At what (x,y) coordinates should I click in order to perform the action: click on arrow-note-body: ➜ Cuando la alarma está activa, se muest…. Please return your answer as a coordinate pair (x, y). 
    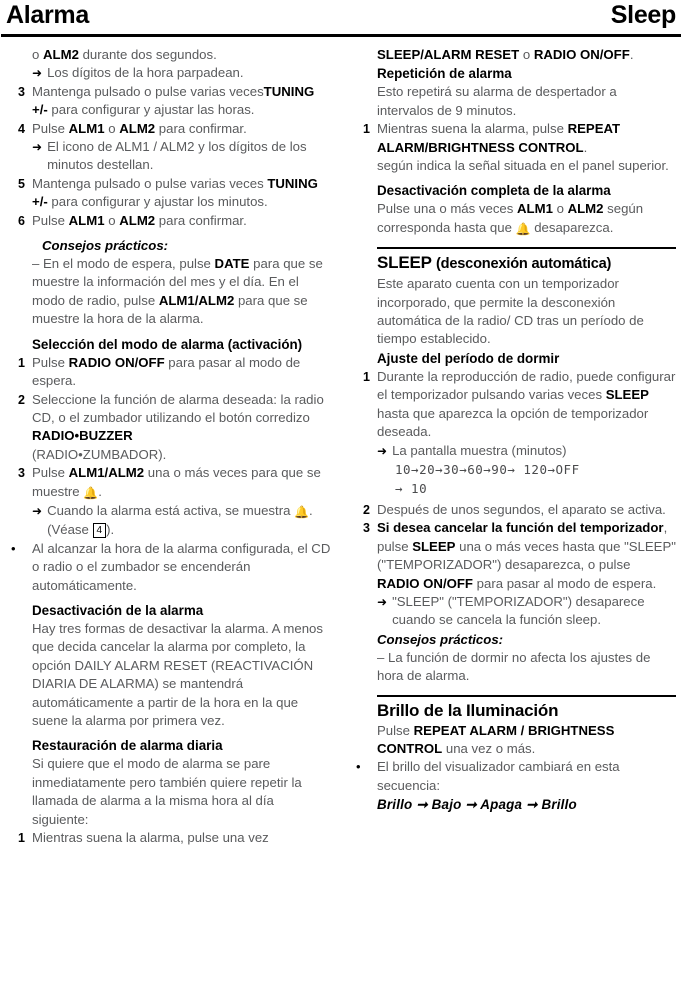
    Looking at the image, I should click on (181, 521).